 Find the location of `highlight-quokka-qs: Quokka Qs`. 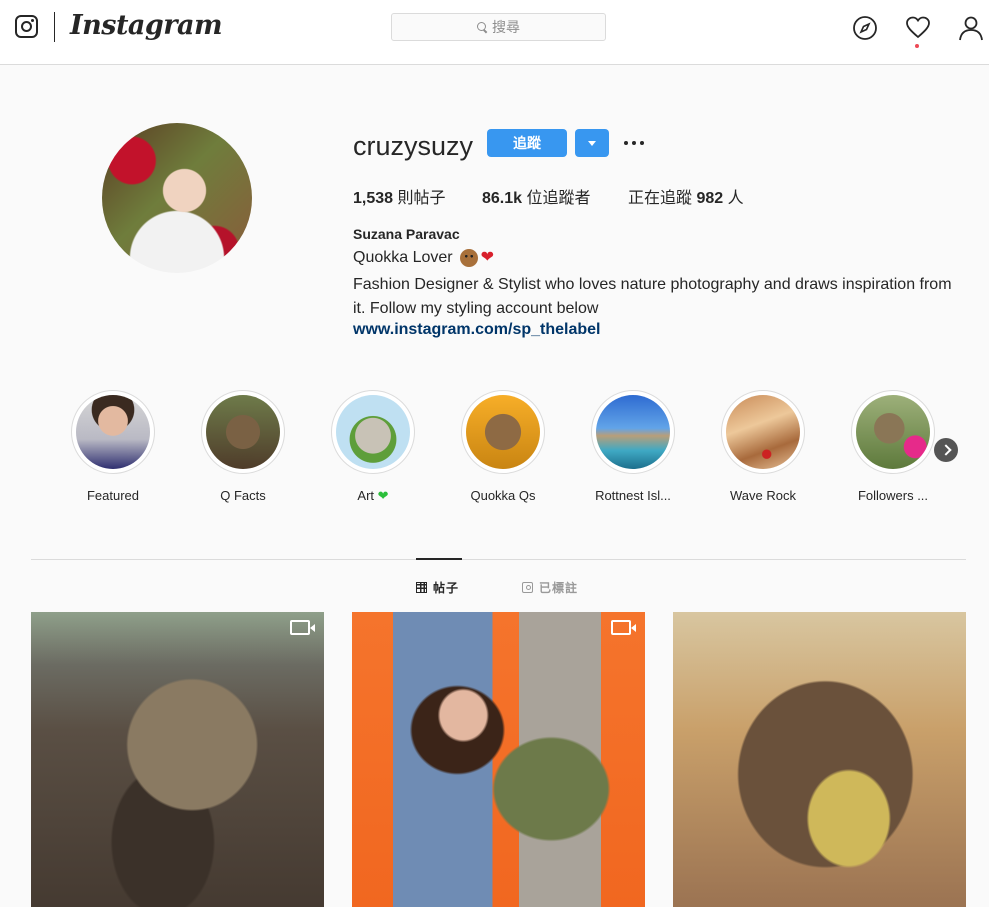

highlight-quokka-qs: Quokka Qs is located at coordinates (503, 446).